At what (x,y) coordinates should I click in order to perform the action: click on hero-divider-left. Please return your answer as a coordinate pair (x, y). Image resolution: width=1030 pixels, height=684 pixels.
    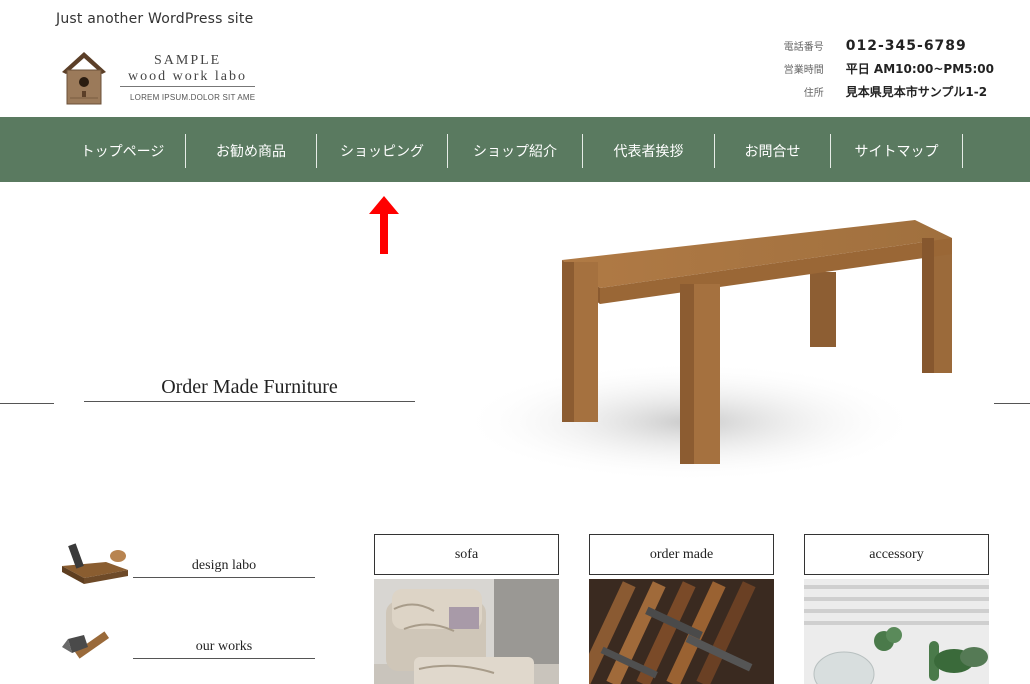
    Looking at the image, I should click on (27, 403).